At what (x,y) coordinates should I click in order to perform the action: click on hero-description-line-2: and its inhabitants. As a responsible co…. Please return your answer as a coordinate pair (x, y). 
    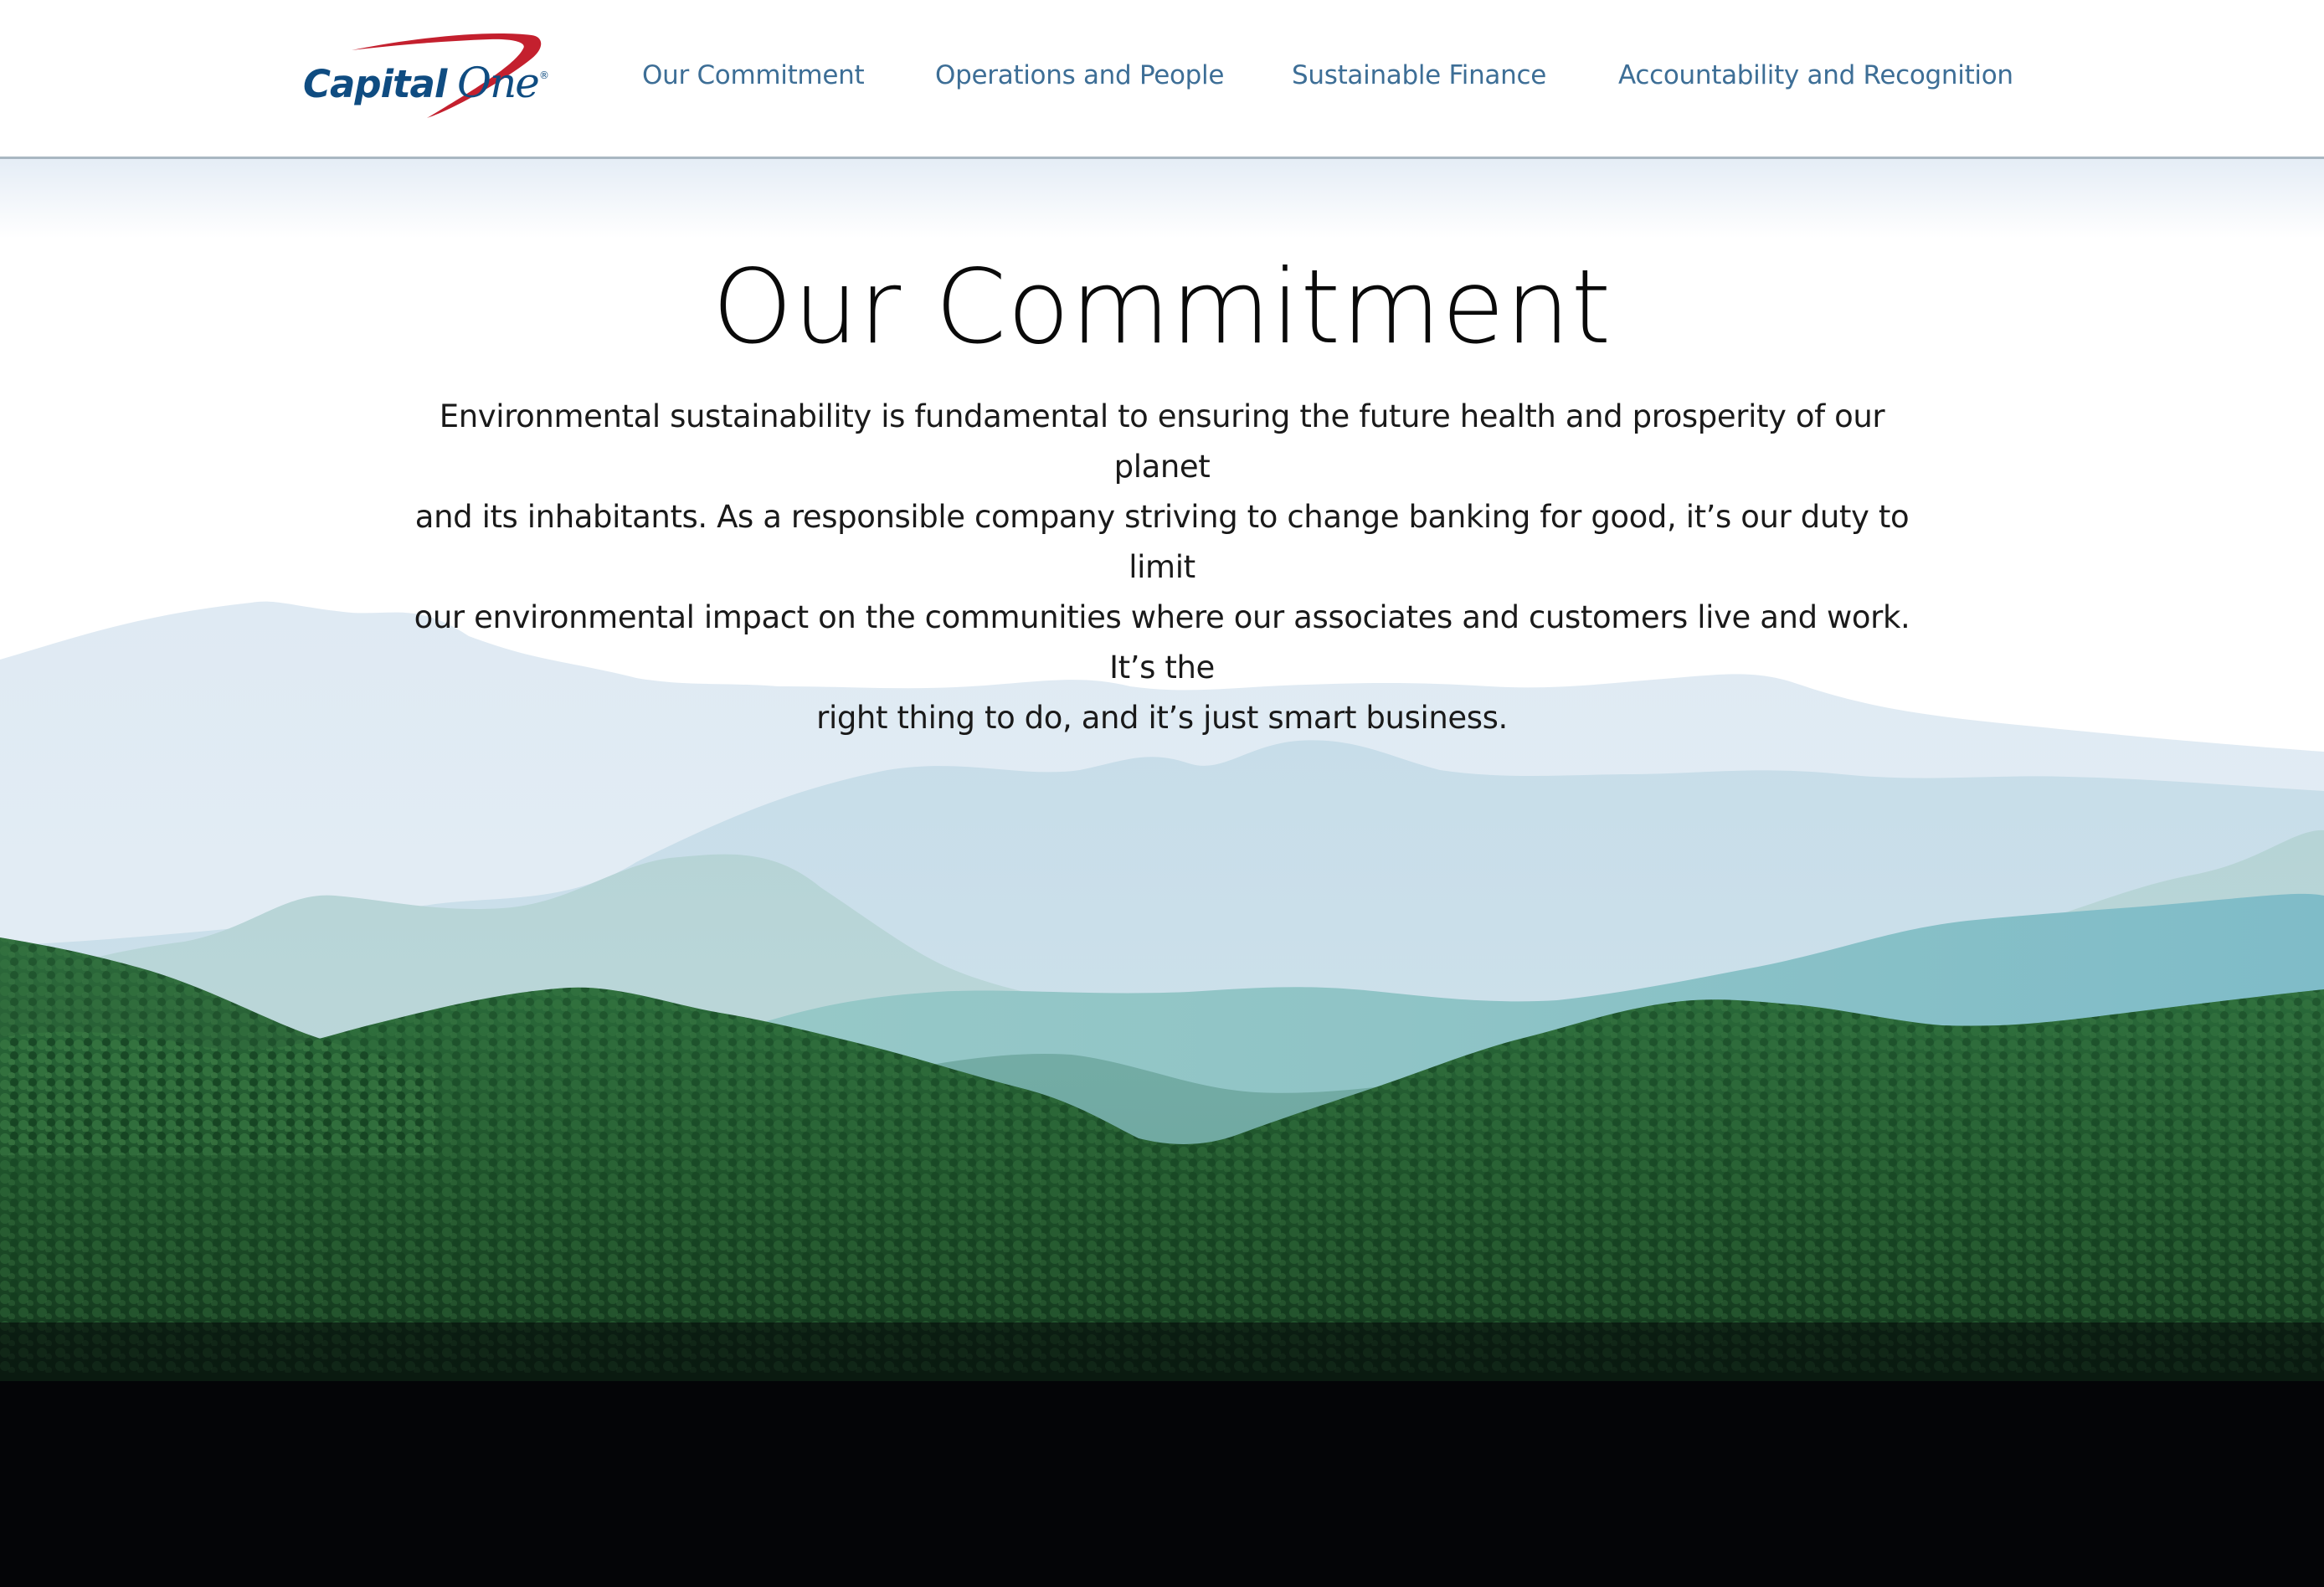
    Looking at the image, I should click on (1162, 542).